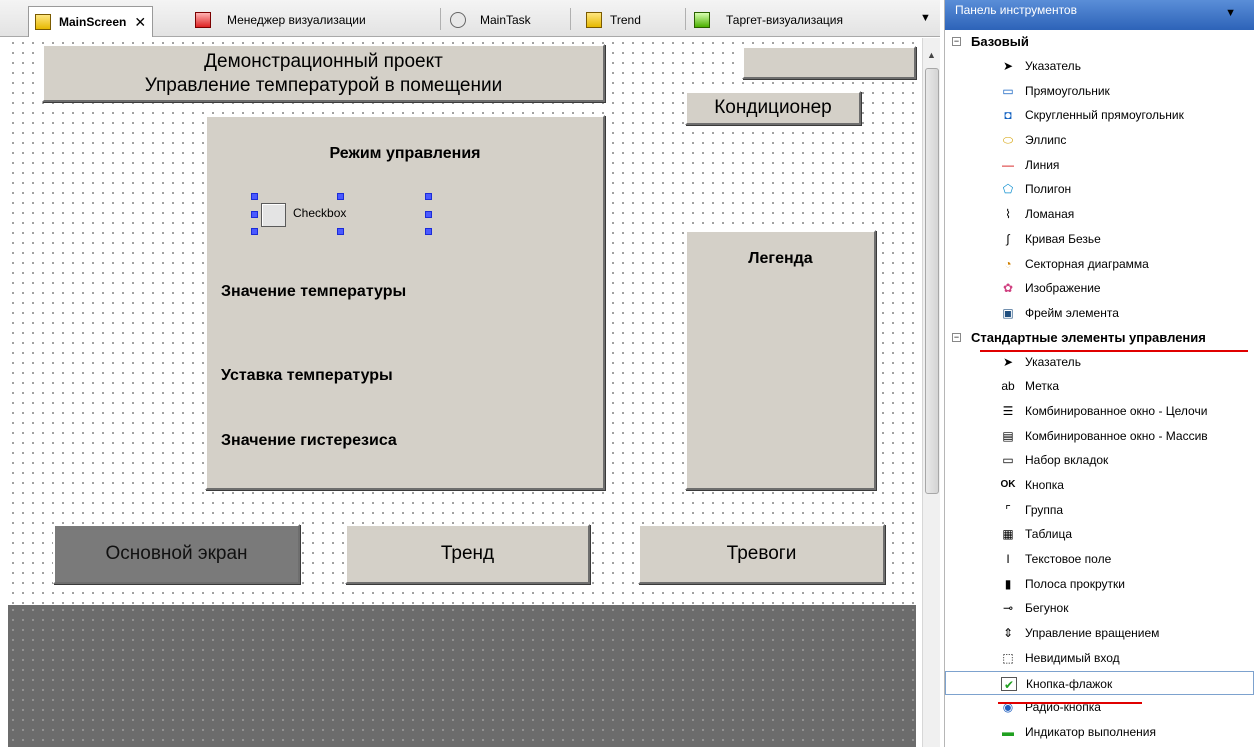 The image size is (1254, 747). Describe the element at coordinates (1099, 239) in the screenshot. I see `toolbox-item: ∫ Кривая Безье` at that location.